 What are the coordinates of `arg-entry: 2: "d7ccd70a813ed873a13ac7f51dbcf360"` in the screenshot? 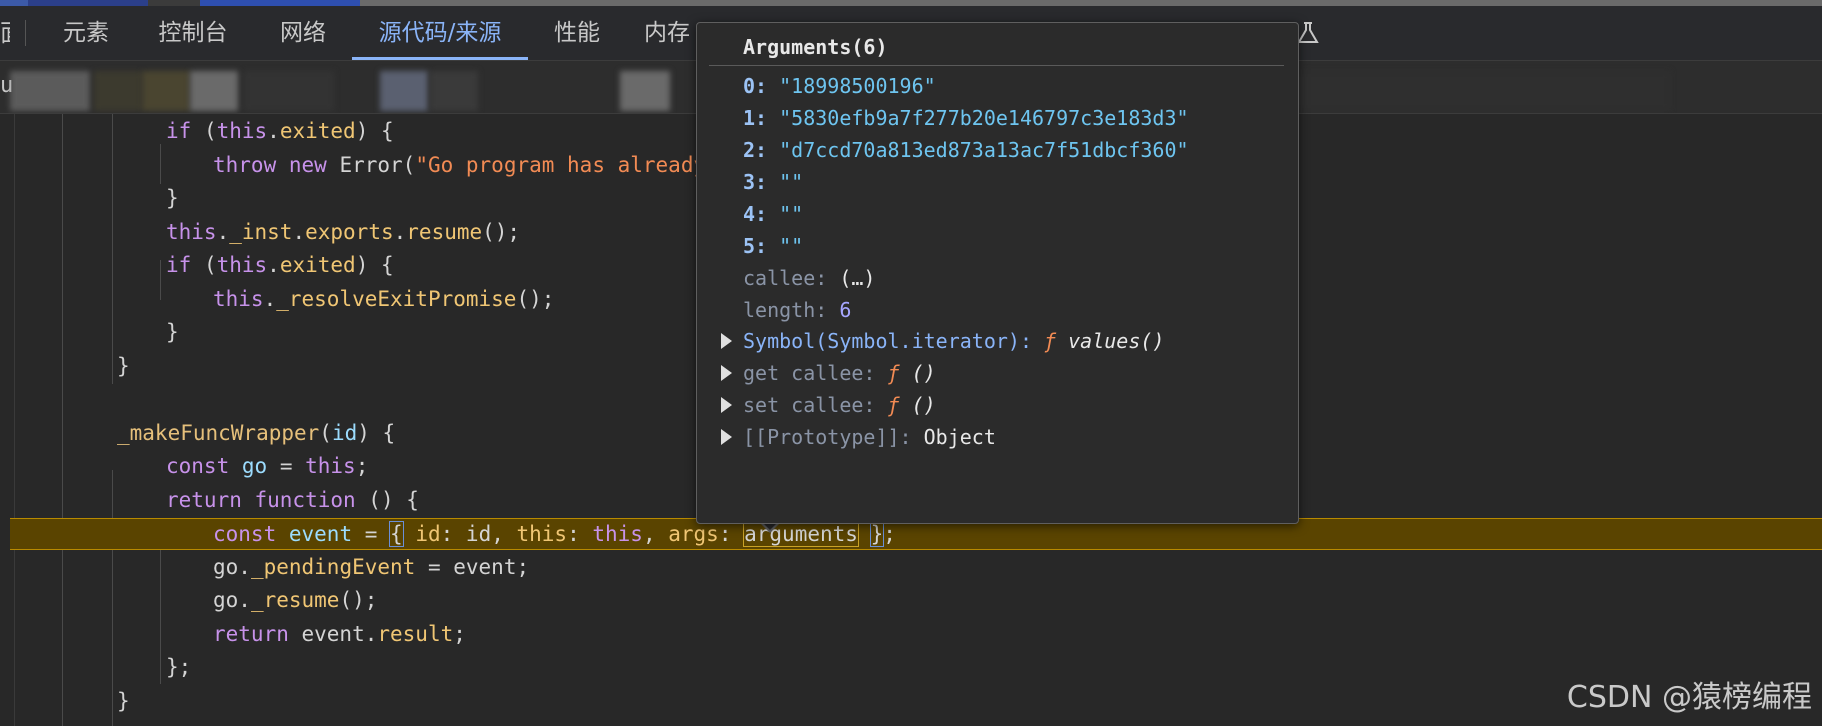 It's located at (966, 150).